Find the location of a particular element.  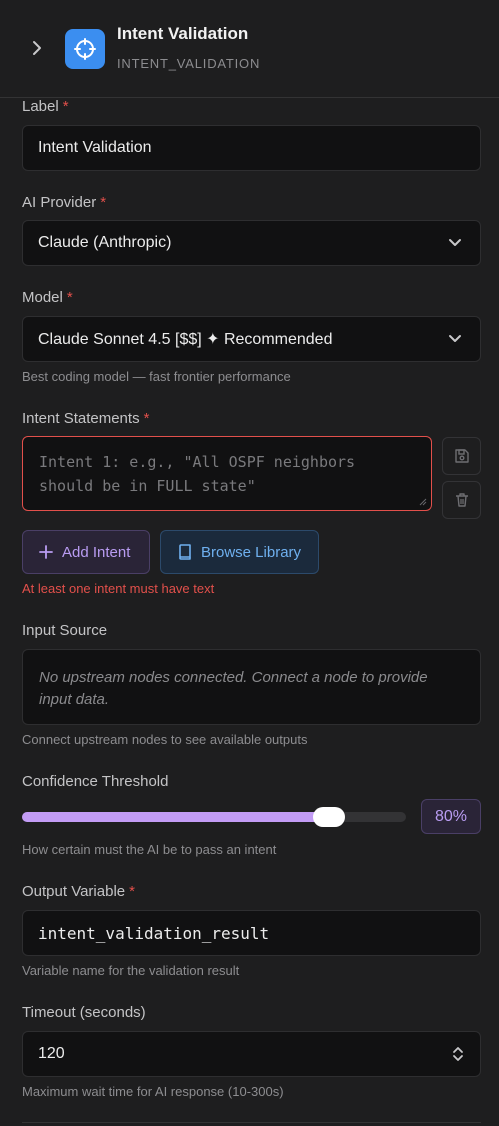

browse-library-button: Browse Library is located at coordinates (239, 552).